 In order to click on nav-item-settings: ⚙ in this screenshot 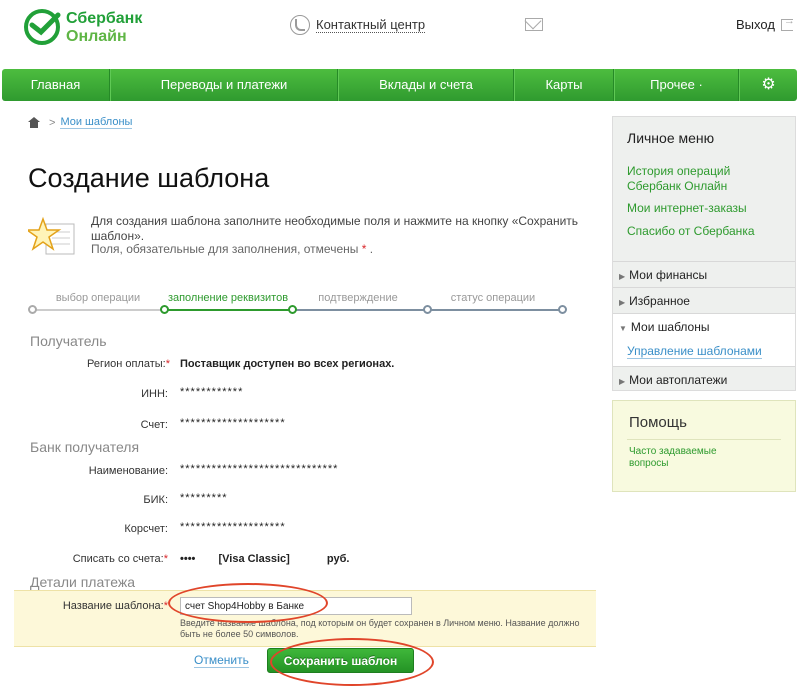, I will do `click(768, 85)`.